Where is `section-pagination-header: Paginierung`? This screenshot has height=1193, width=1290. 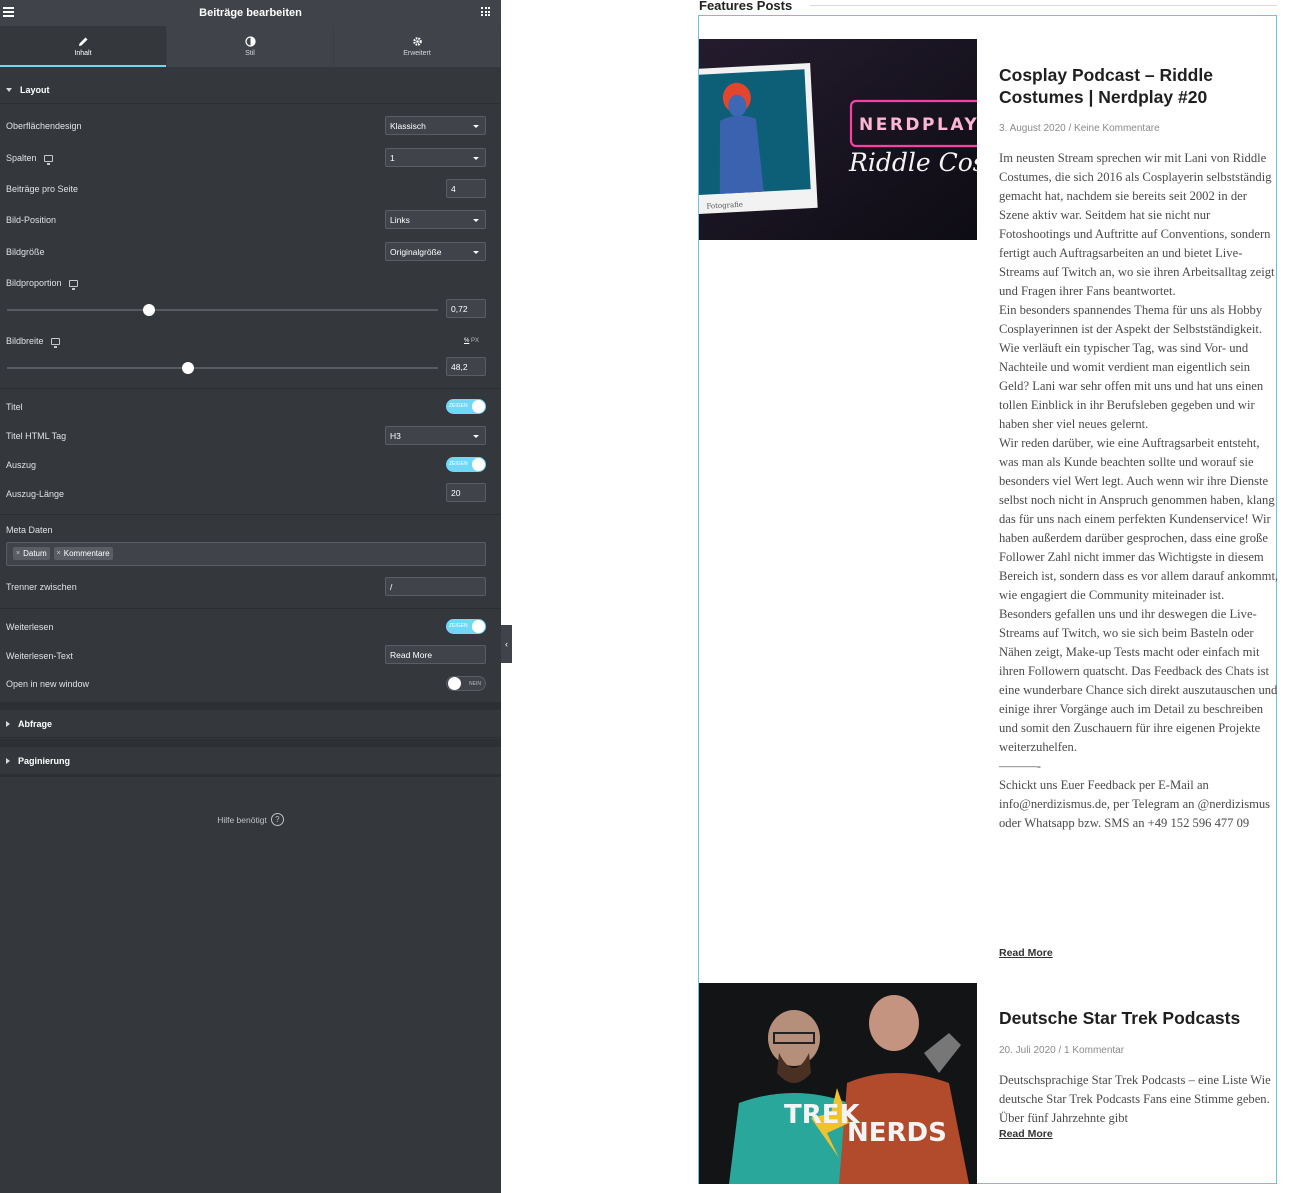 section-pagination-header: Paginierung is located at coordinates (250, 761).